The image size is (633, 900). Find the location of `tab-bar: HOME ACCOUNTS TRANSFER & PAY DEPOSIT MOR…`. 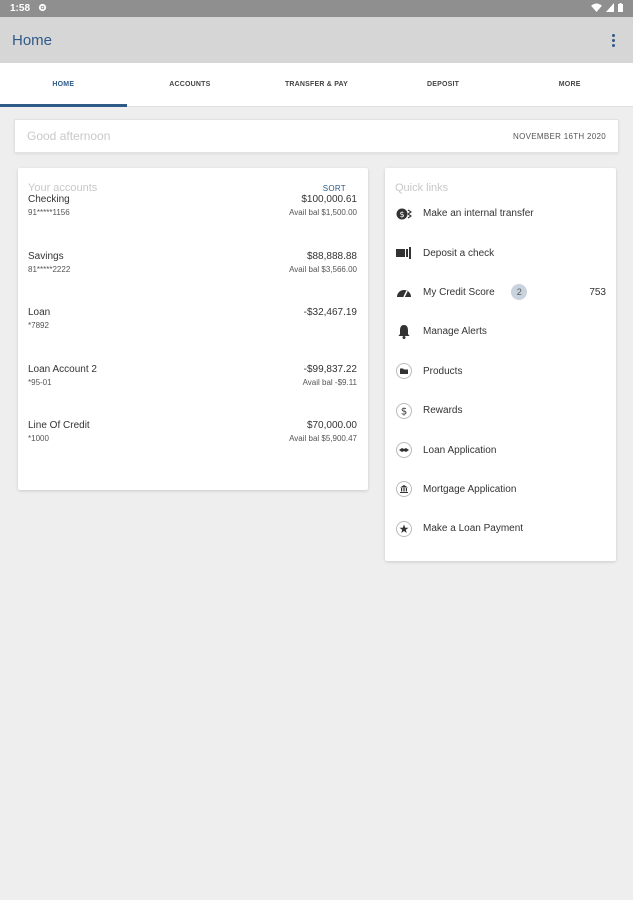

tab-bar: HOME ACCOUNTS TRANSFER & PAY DEPOSIT MOR… is located at coordinates (316, 85).